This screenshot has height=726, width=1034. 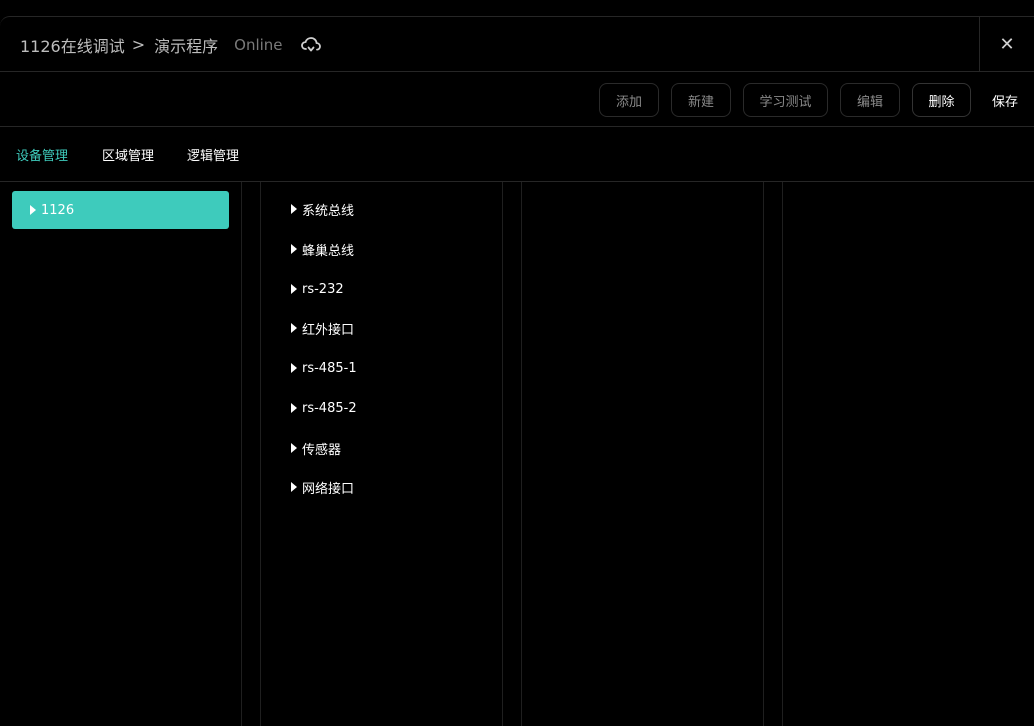 I want to click on close-button: ✕, so click(x=1006, y=44).